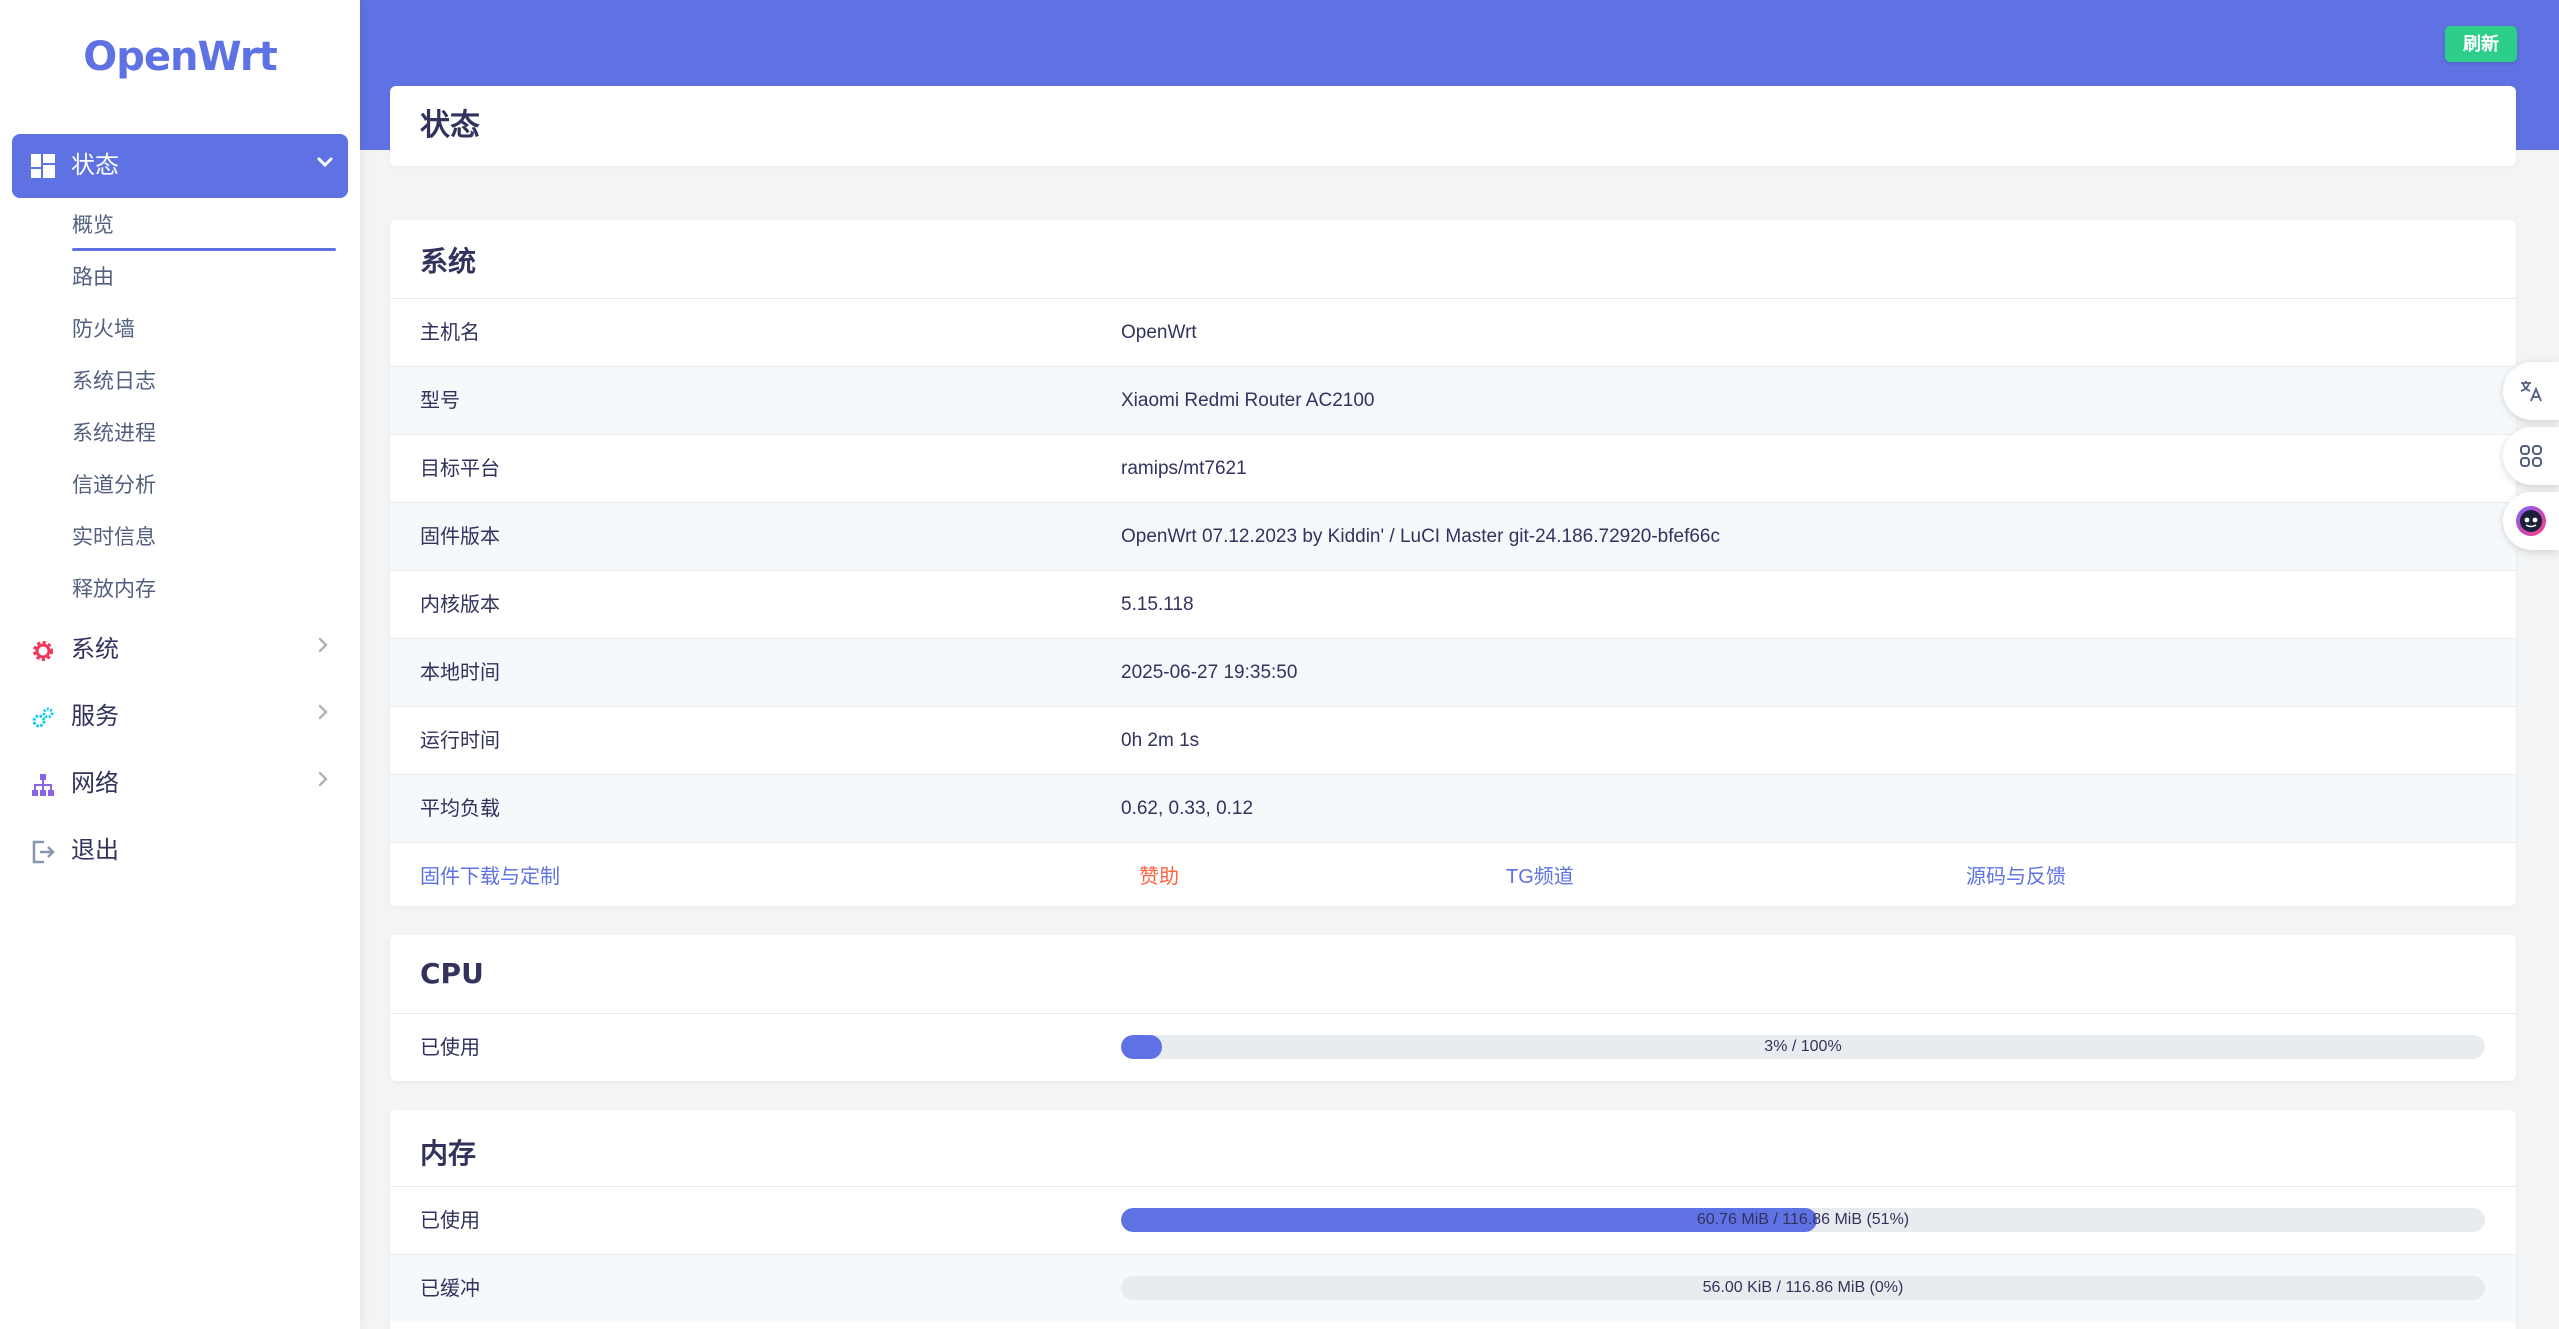 The image size is (2559, 1329). What do you see at coordinates (1453, 808) in the screenshot?
I see `table-row: 平均负载 0.62, 0.33, 0.12` at bounding box center [1453, 808].